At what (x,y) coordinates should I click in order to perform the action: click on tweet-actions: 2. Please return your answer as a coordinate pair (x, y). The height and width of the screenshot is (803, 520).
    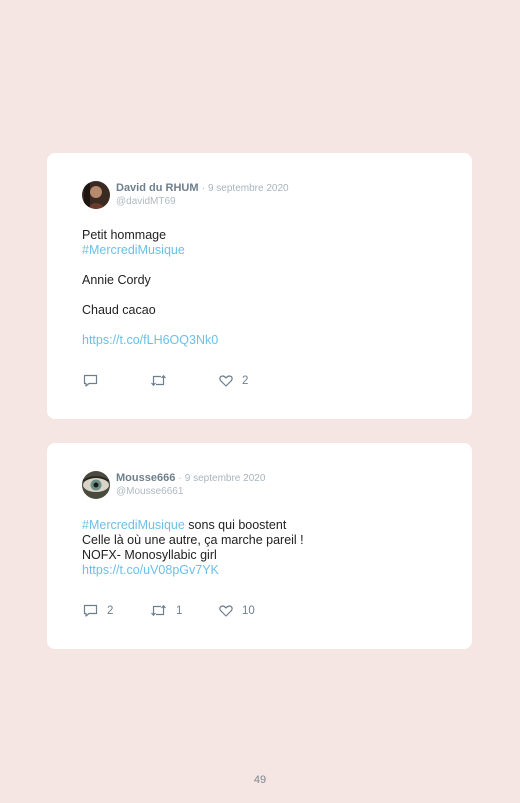
    Looking at the image, I should click on (165, 380).